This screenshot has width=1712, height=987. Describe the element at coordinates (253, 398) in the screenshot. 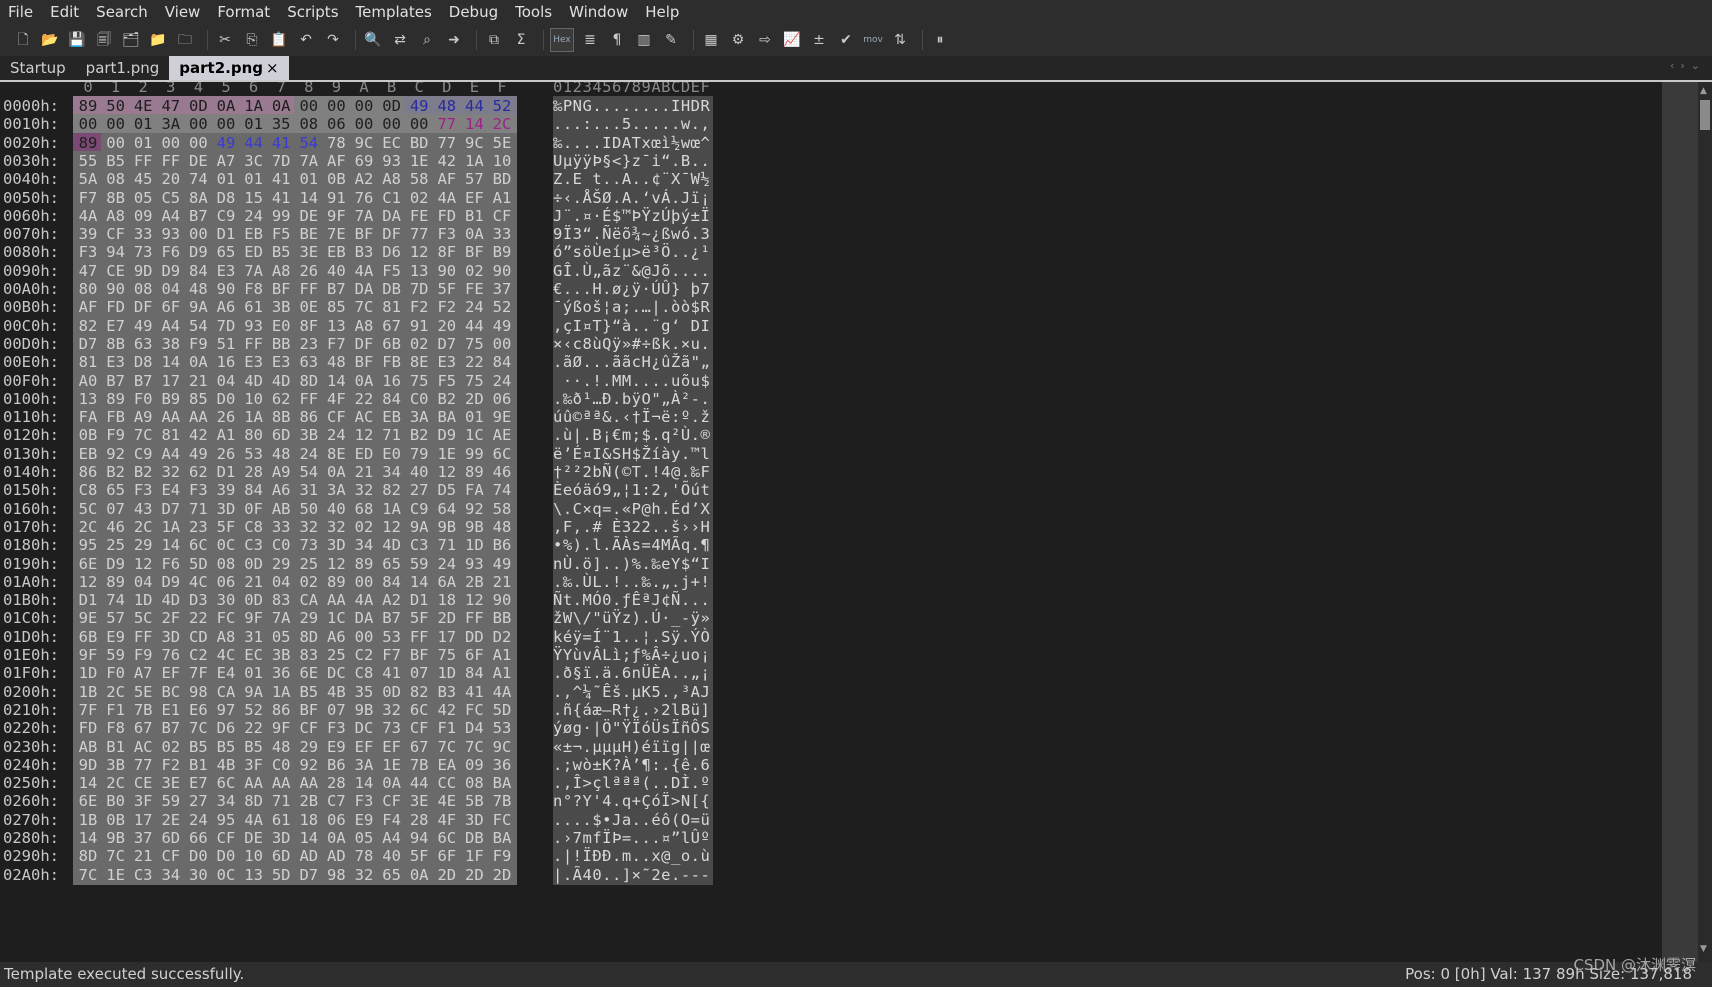

I see `hex-byte: 10` at that location.